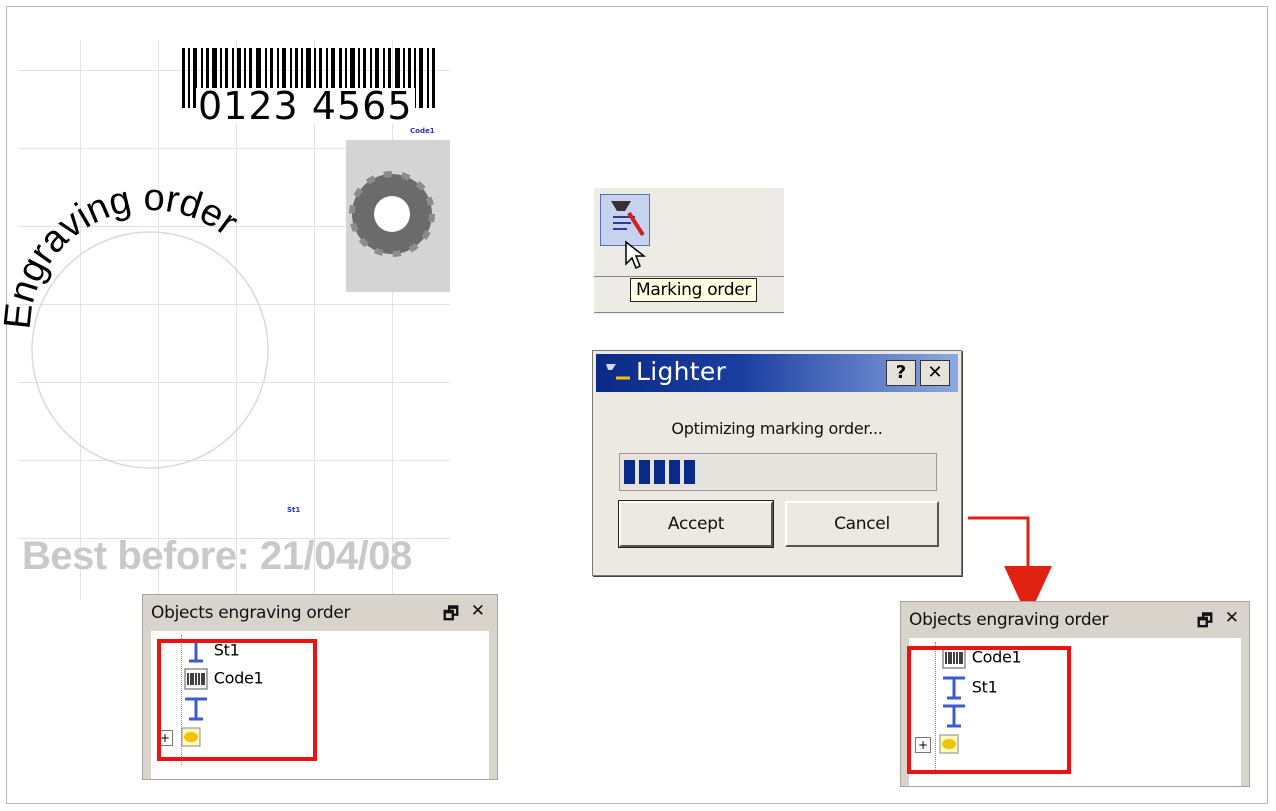 The image size is (1276, 811). Describe the element at coordinates (217, 556) in the screenshot. I see `best-before-text: Best before: 21/04/08` at that location.